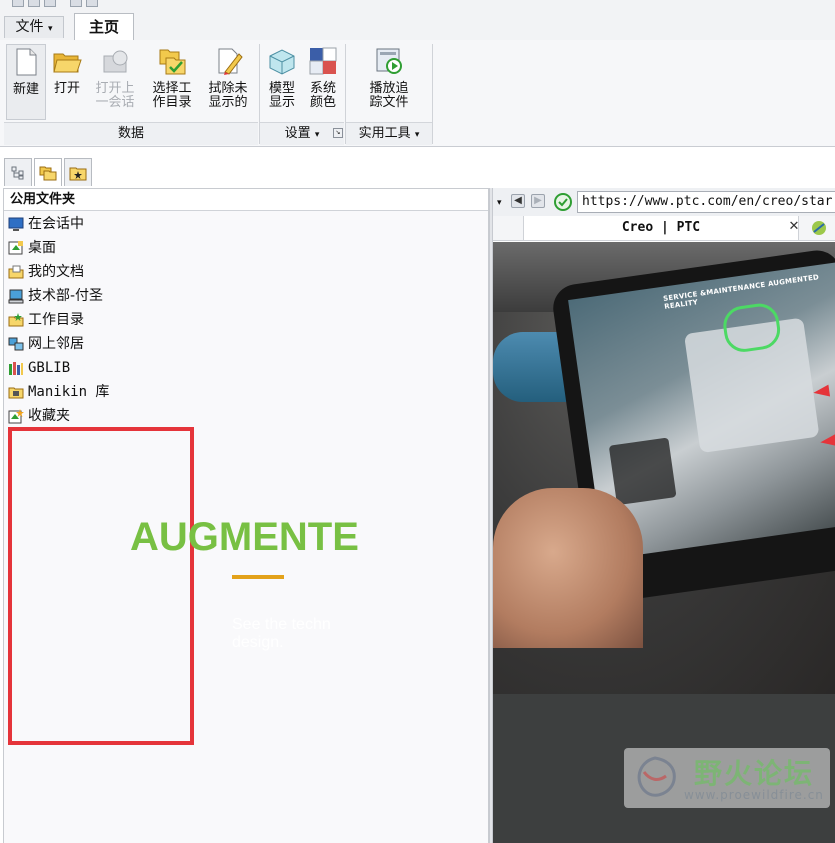 The height and width of the screenshot is (843, 835). What do you see at coordinates (518, 201) in the screenshot?
I see `back-arrow-icon: ◀` at bounding box center [518, 201].